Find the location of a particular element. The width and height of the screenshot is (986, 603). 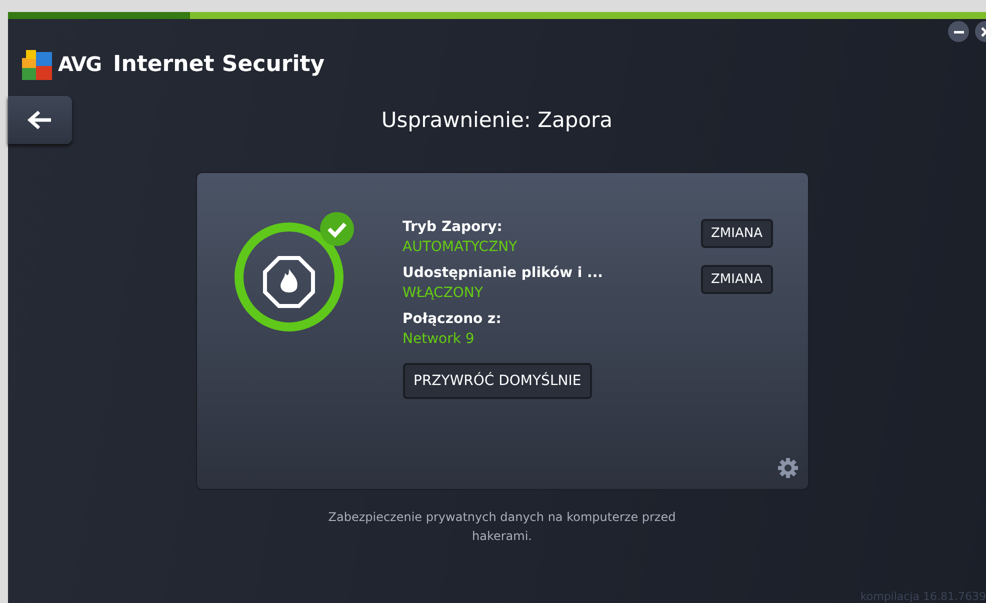

minimize-button is located at coordinates (958, 31).